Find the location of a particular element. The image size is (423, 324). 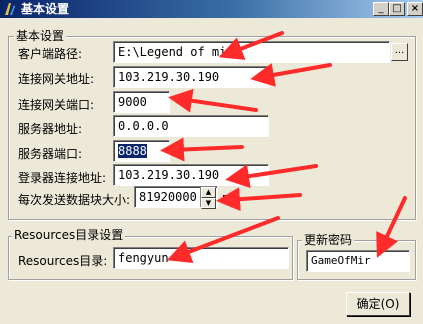

window-title: 基本设置 is located at coordinates (45, 9).